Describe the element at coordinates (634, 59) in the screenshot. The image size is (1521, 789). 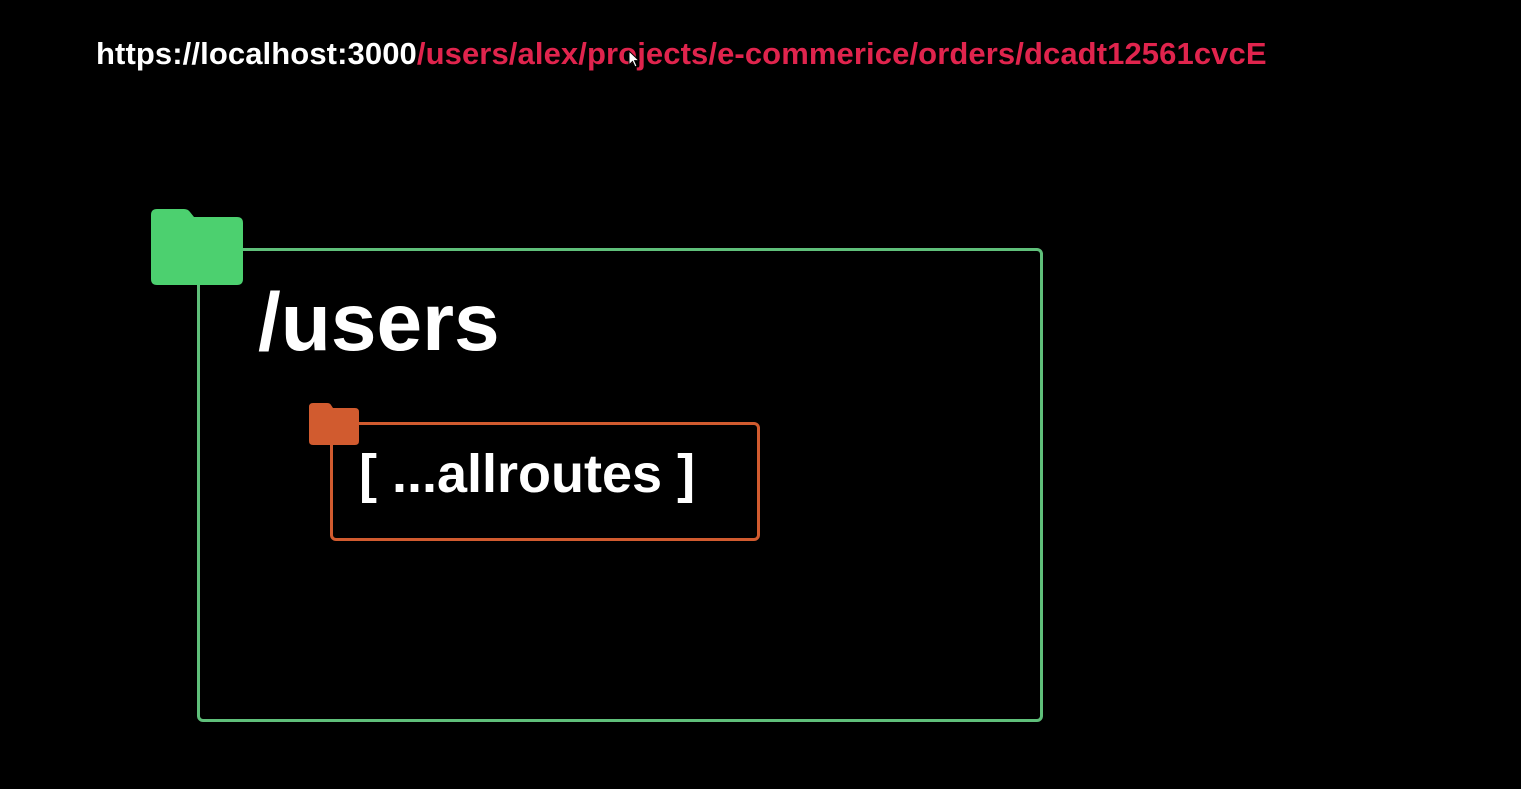
I see `mouse-pointer-icon` at that location.